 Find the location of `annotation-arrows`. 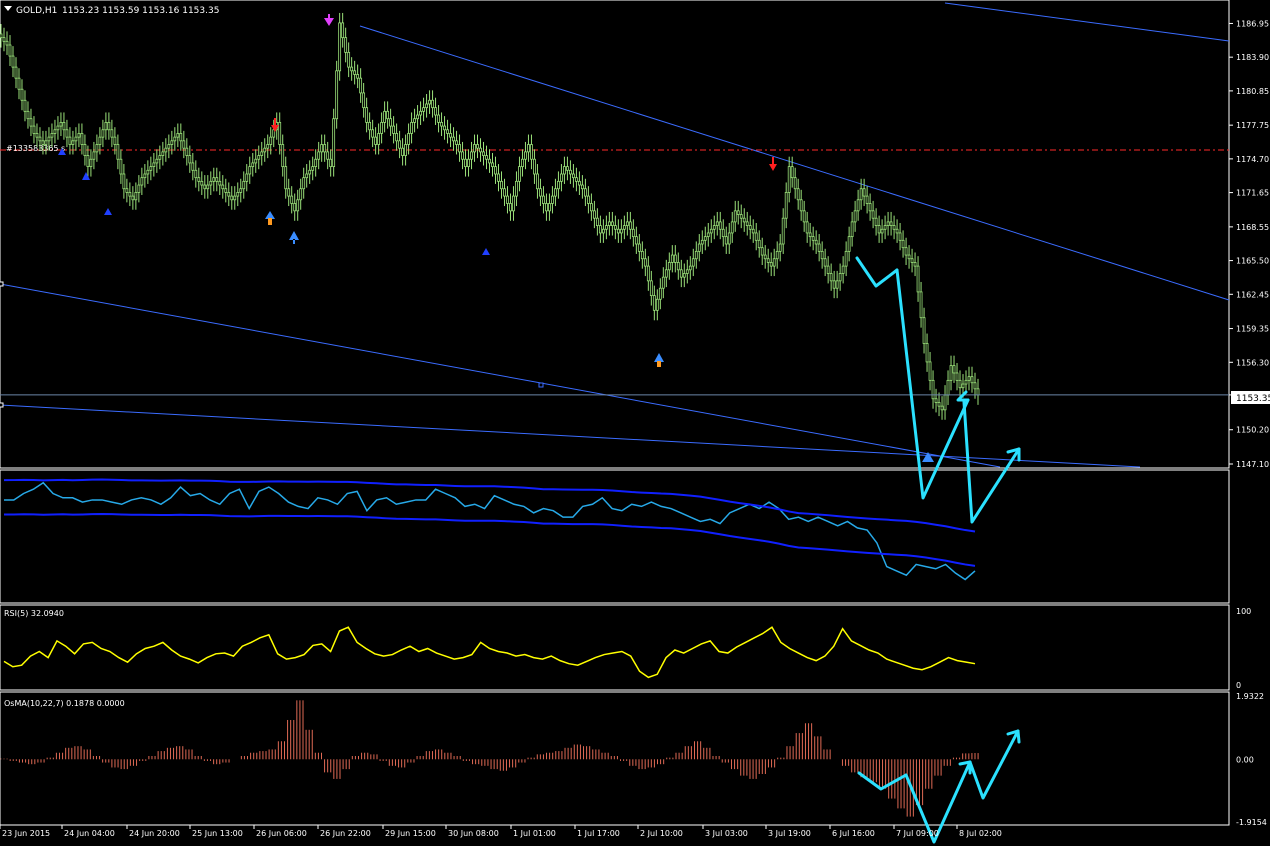

annotation-arrows is located at coordinates (938, 550).